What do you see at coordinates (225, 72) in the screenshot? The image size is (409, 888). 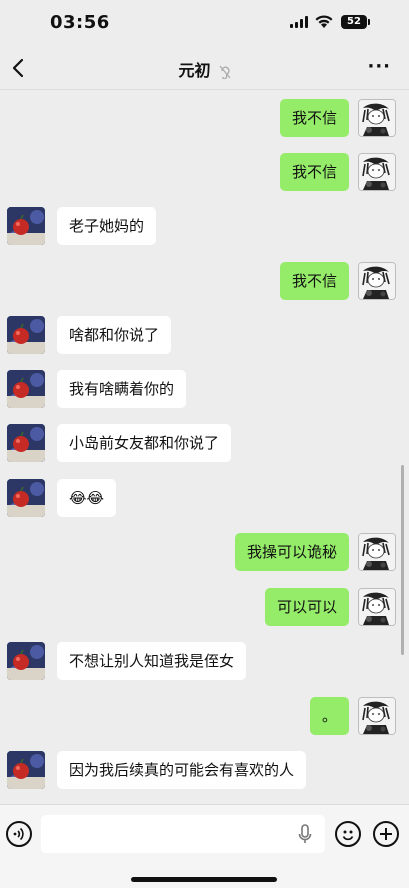 I see `ear-muted-icon` at bounding box center [225, 72].